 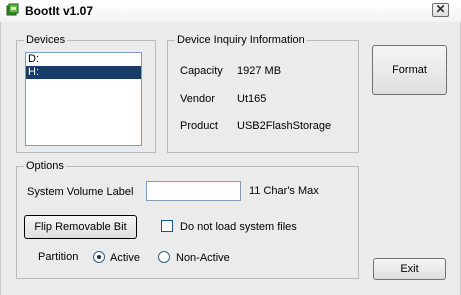 What do you see at coordinates (199, 126) in the screenshot?
I see `product-label: Product` at bounding box center [199, 126].